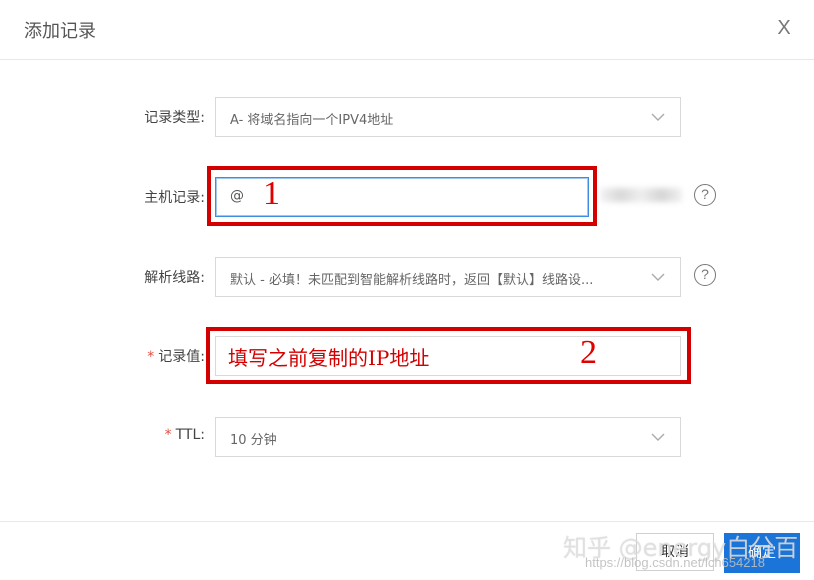 This screenshot has width=814, height=580. What do you see at coordinates (407, 30) in the screenshot?
I see `dialog-header: 添加记录 X` at bounding box center [407, 30].